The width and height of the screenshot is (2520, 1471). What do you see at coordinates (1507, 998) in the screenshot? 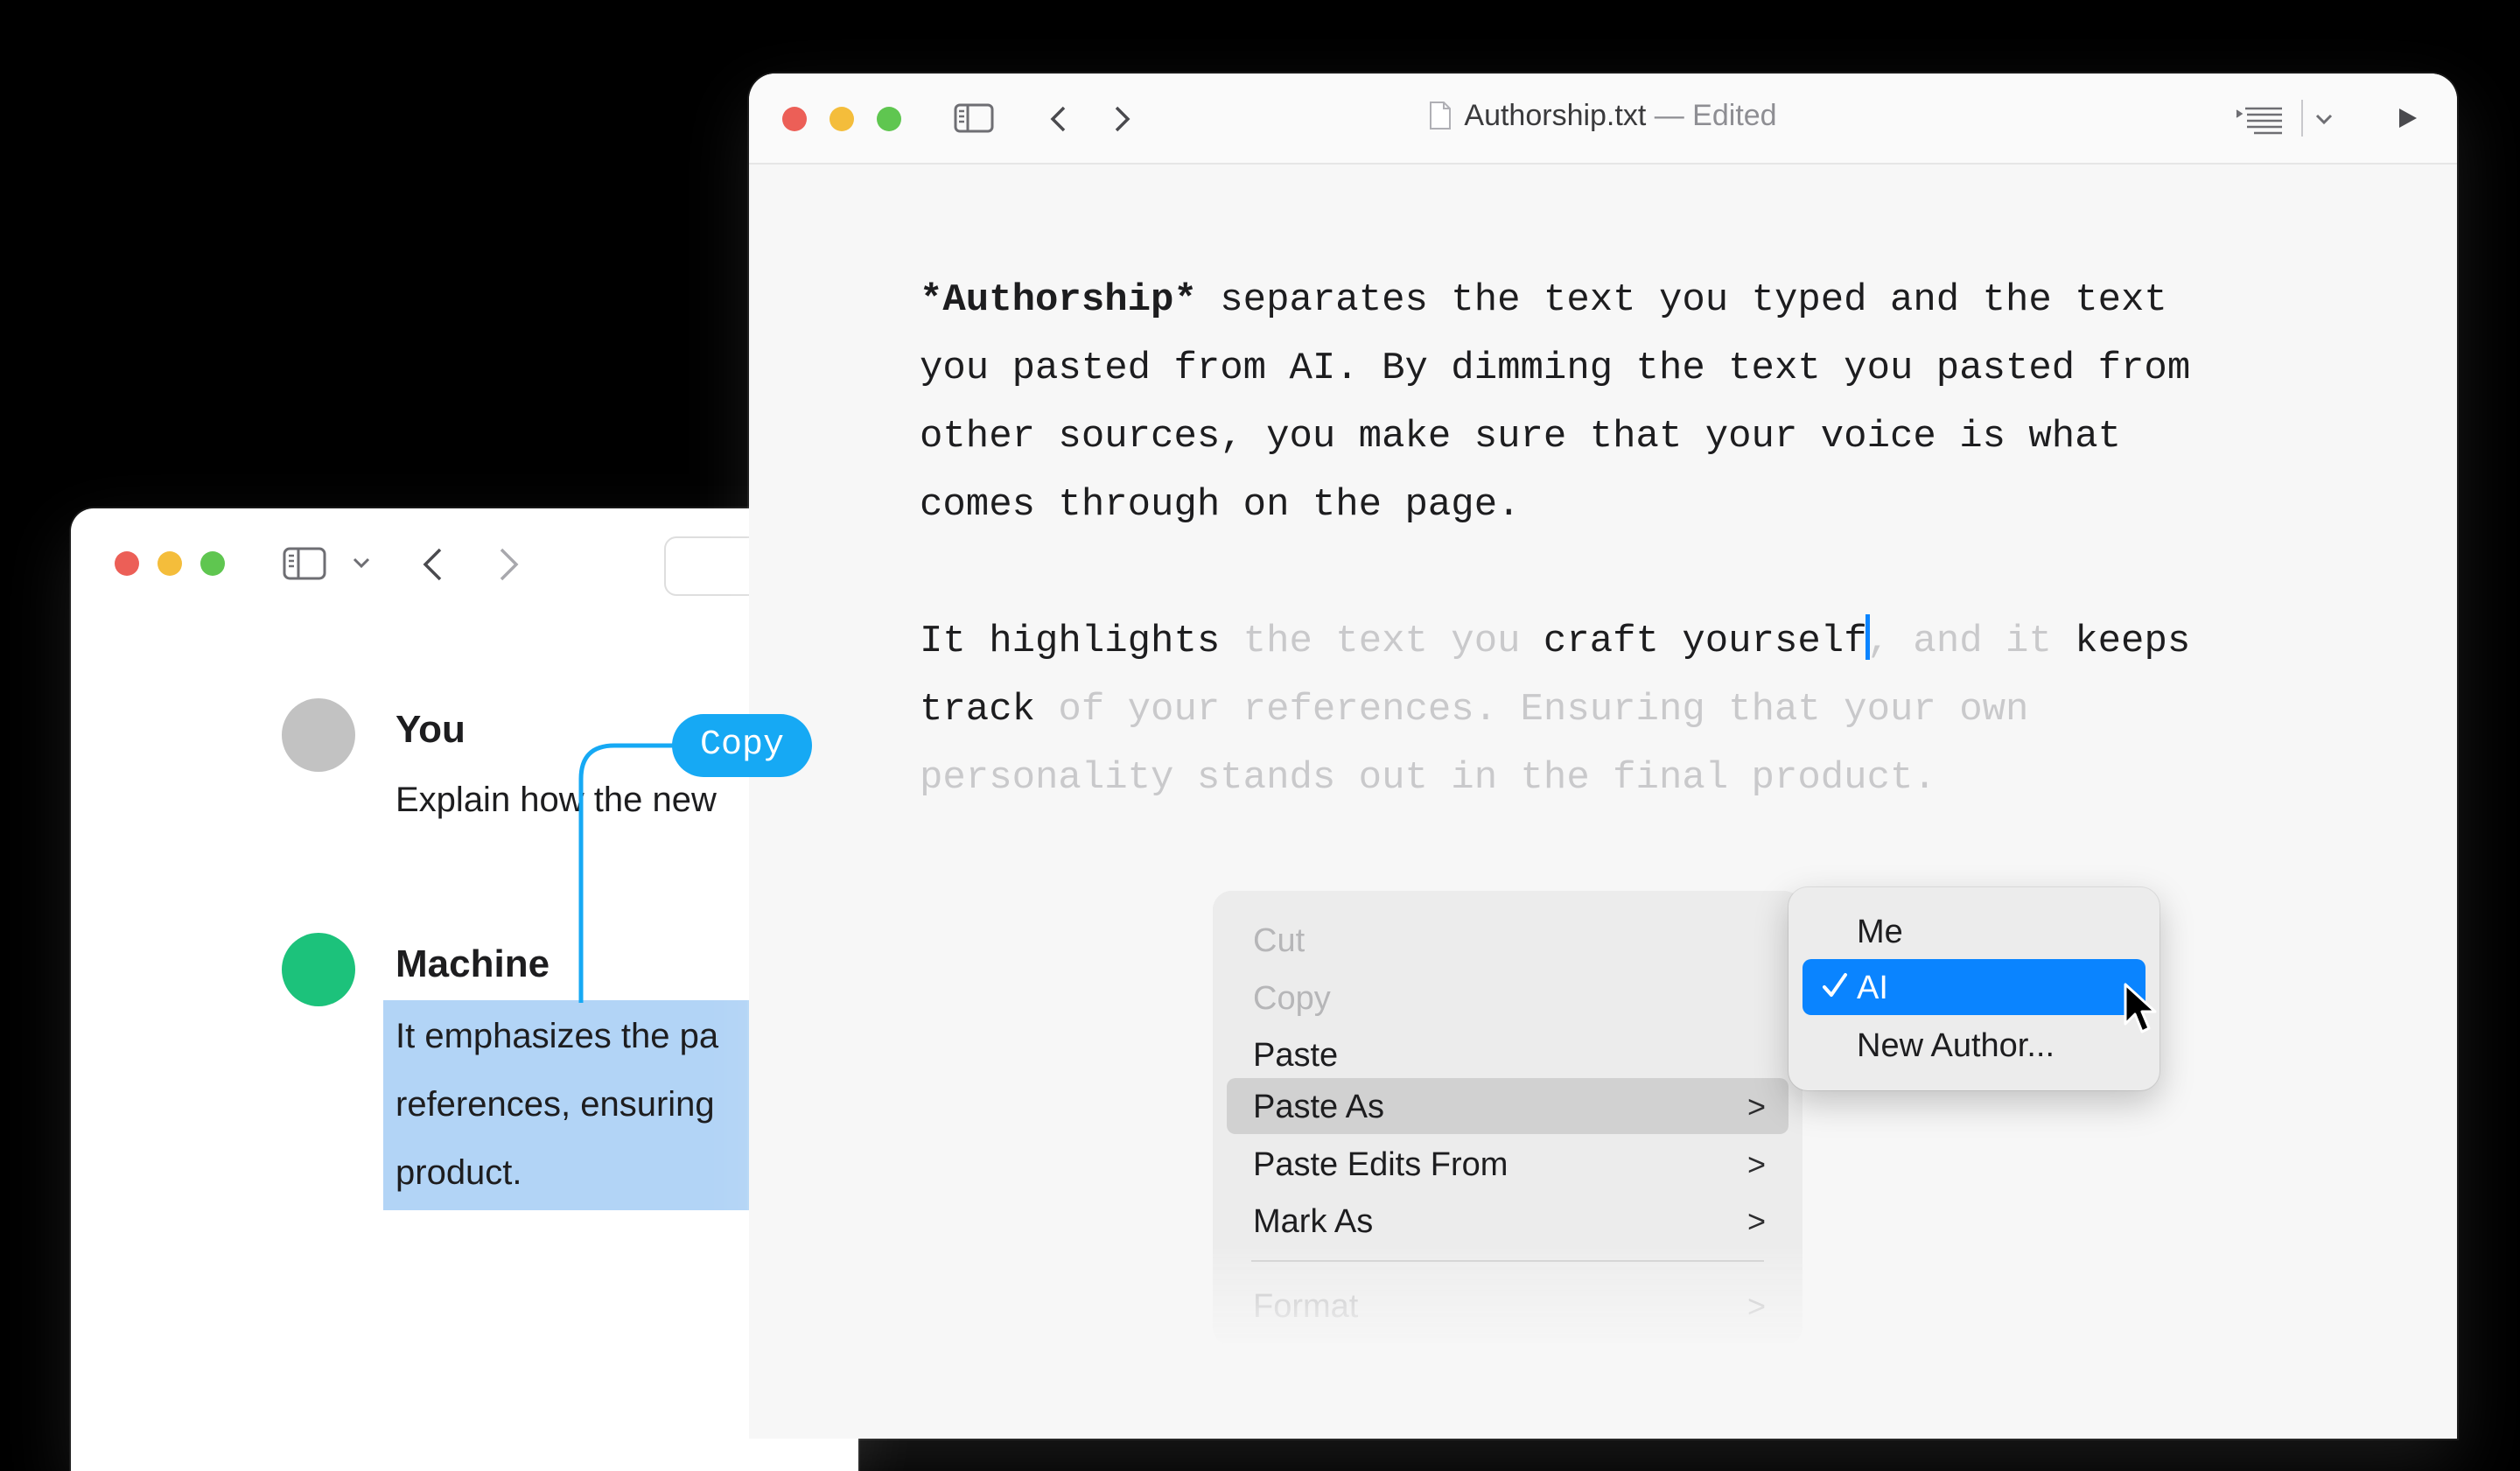
I see `menu-item-copy: Copy` at bounding box center [1507, 998].